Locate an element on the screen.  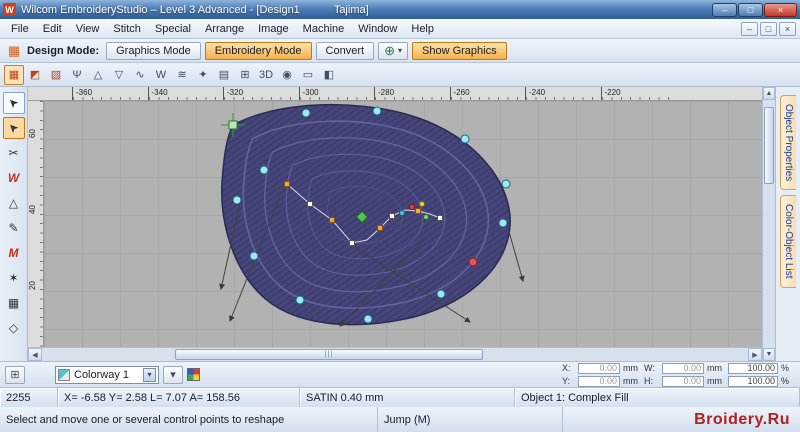
menu-item: Arrange is located at coordinates (224, 29).